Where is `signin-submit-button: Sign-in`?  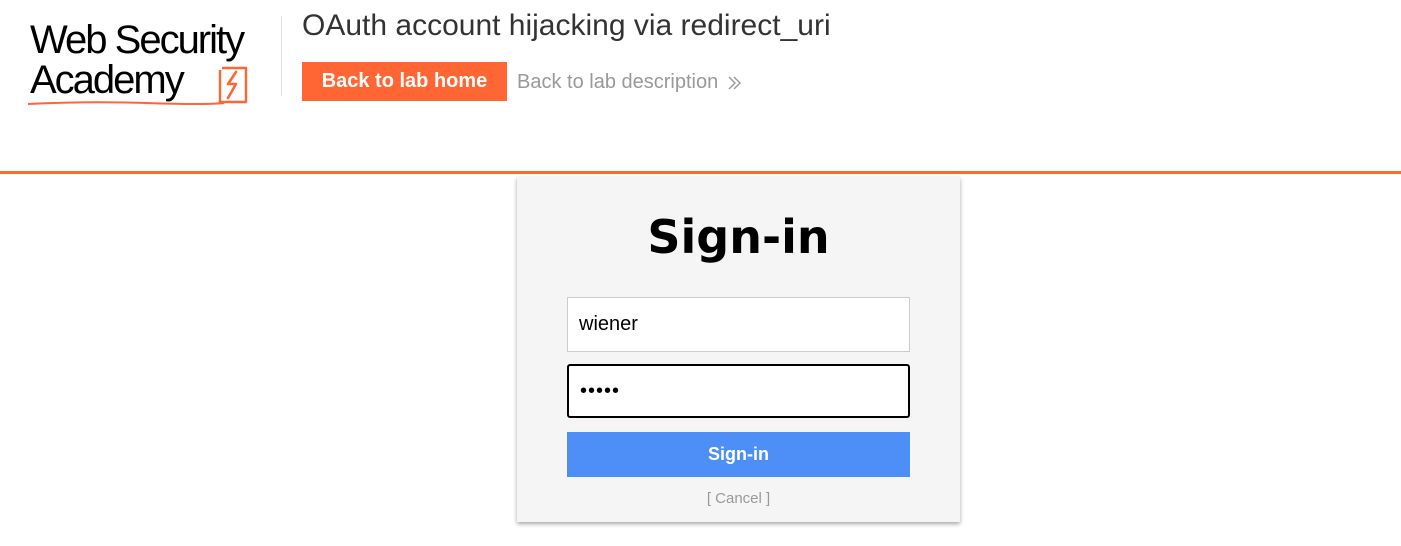
signin-submit-button: Sign-in is located at coordinates (738, 454).